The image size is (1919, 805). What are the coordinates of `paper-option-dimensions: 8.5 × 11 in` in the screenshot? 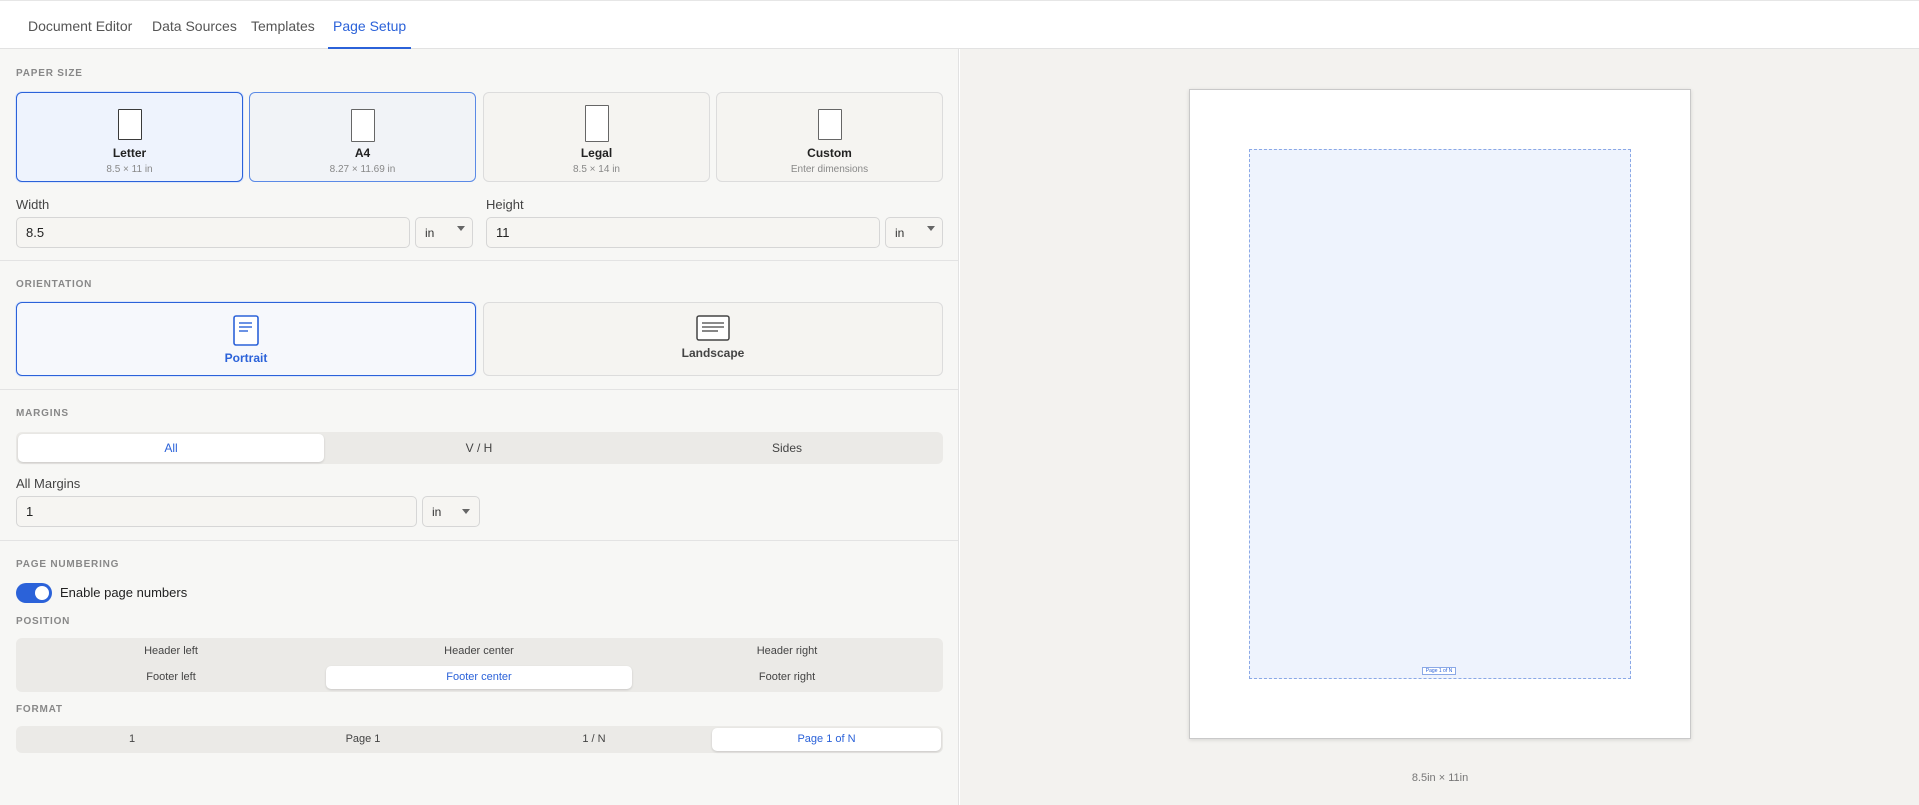 It's located at (129, 169).